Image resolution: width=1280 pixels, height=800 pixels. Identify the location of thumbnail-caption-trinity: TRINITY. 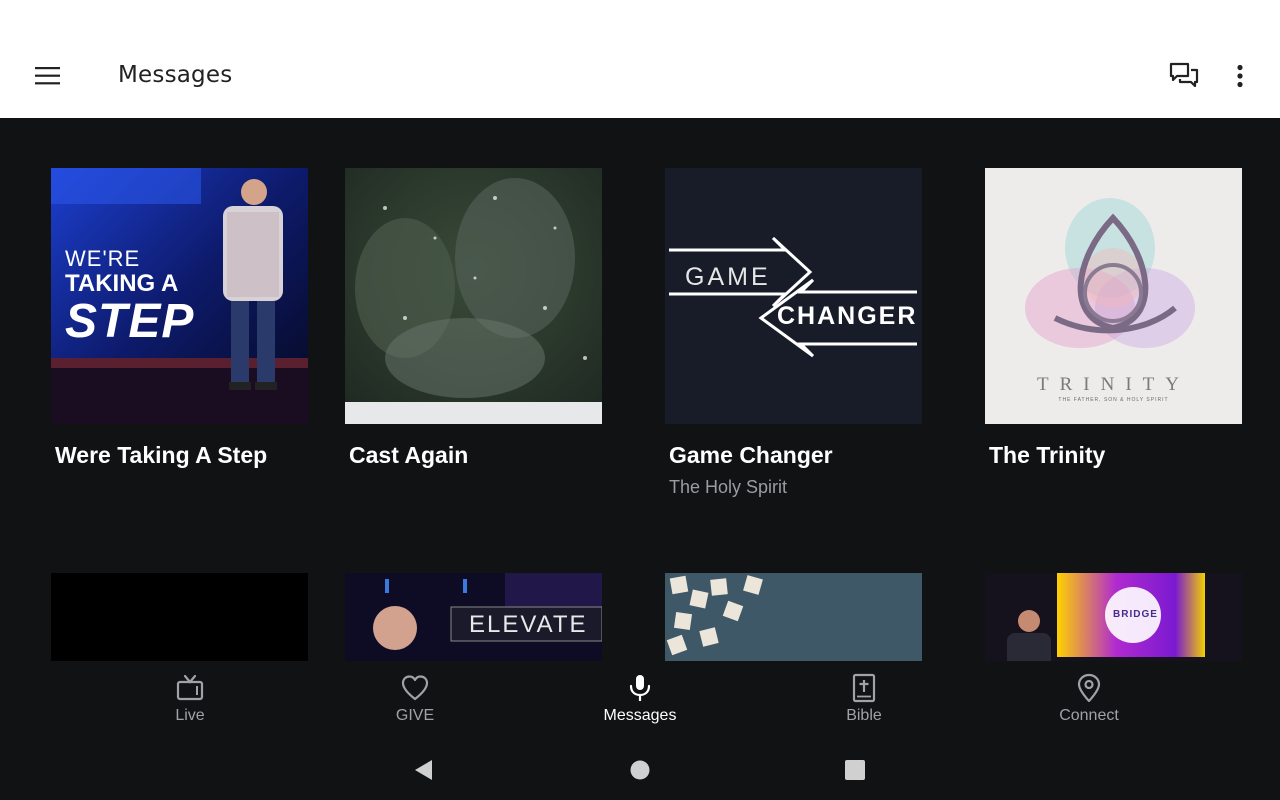
(1113, 384).